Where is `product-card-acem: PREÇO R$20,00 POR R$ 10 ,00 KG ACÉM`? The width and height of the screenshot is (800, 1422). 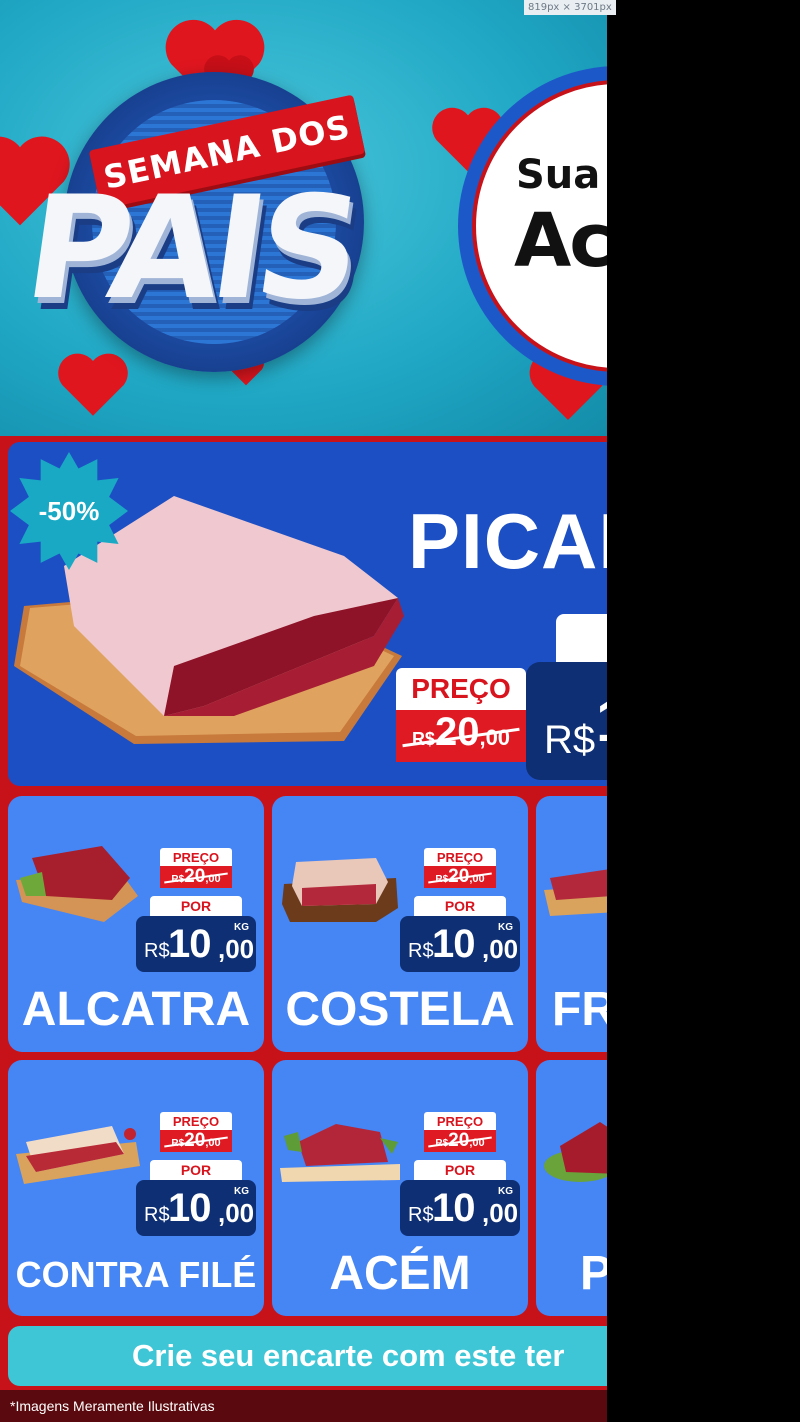 product-card-acem: PREÇO R$20,00 POR R$ 10 ,00 KG ACÉM is located at coordinates (400, 1188).